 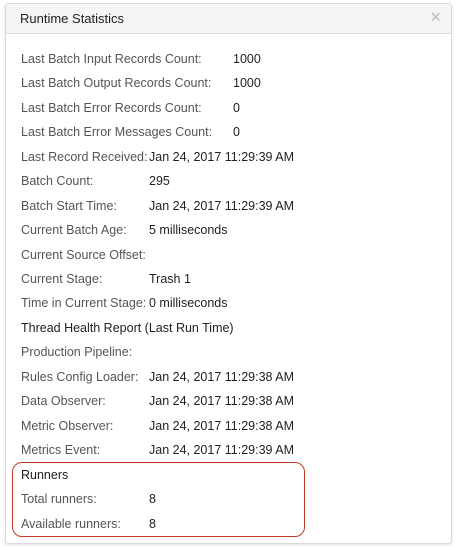 I want to click on stat-label: Time in Current Stage:, so click(x=84, y=303).